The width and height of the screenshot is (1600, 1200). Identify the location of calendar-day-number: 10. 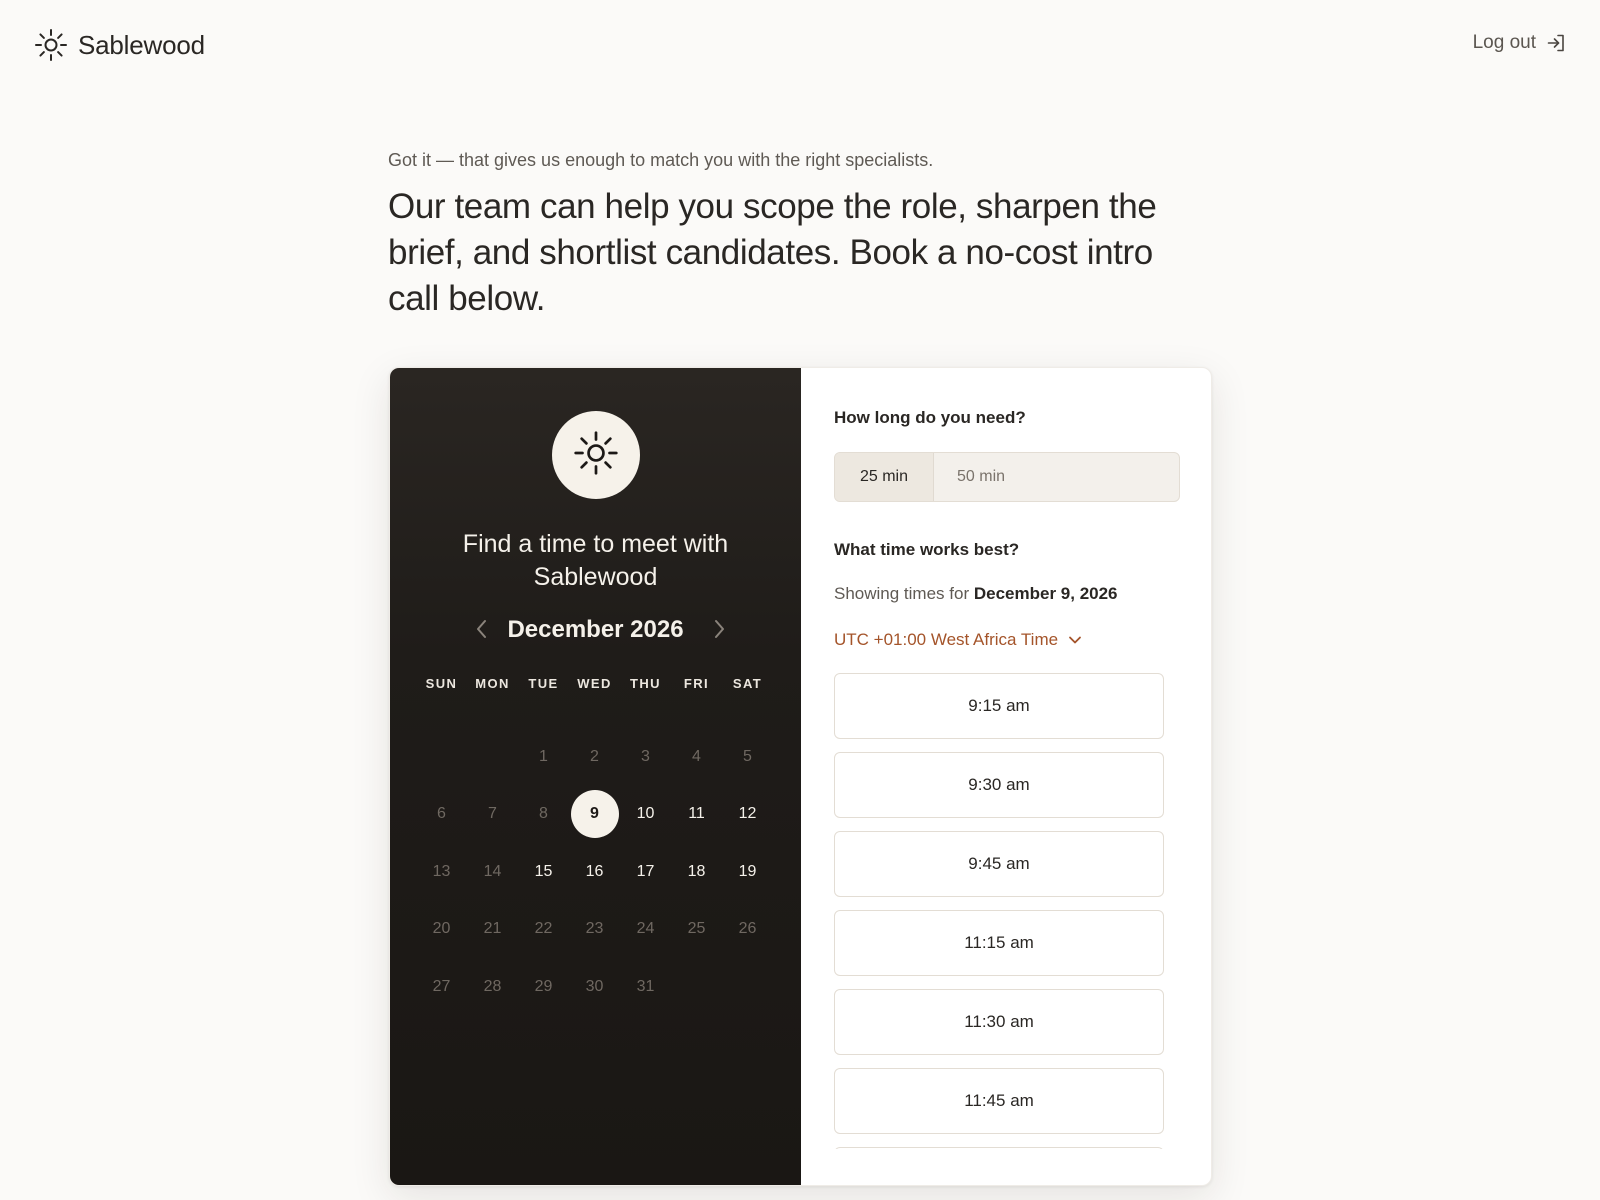
(645, 814).